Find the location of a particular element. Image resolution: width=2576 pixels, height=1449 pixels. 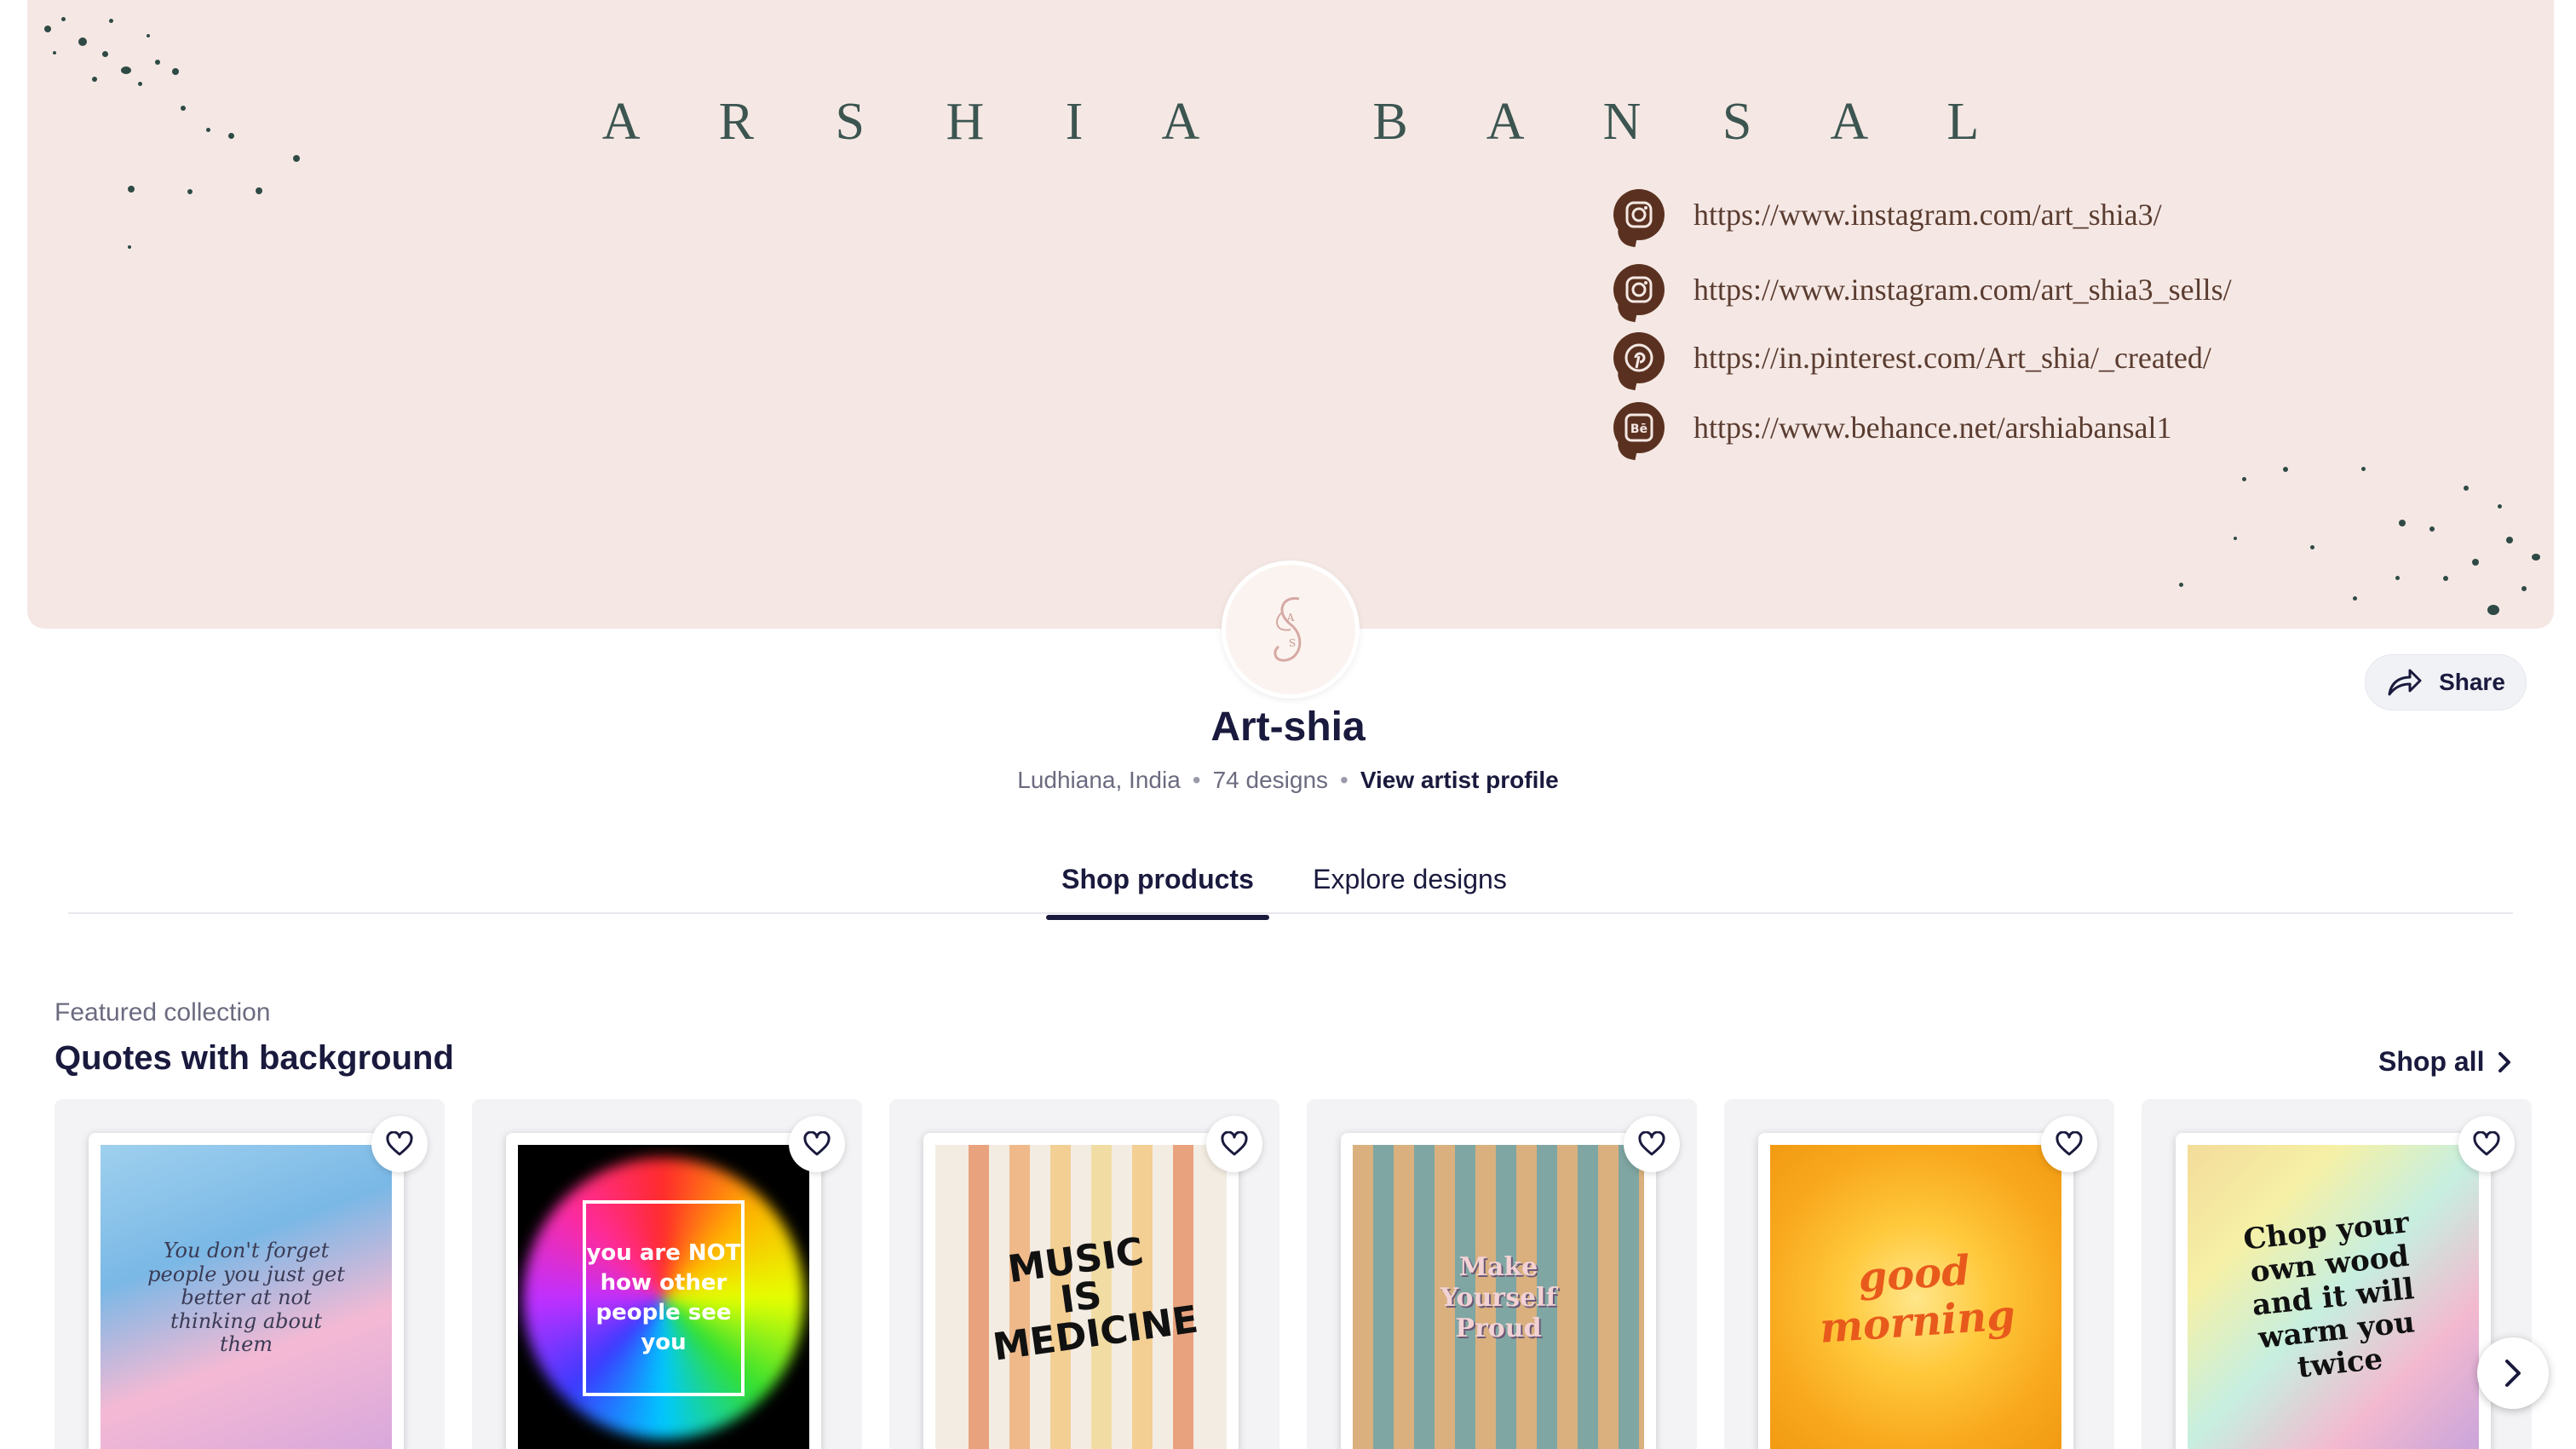

product-card: MUSIC IS MEDICINE is located at coordinates (1084, 1274).